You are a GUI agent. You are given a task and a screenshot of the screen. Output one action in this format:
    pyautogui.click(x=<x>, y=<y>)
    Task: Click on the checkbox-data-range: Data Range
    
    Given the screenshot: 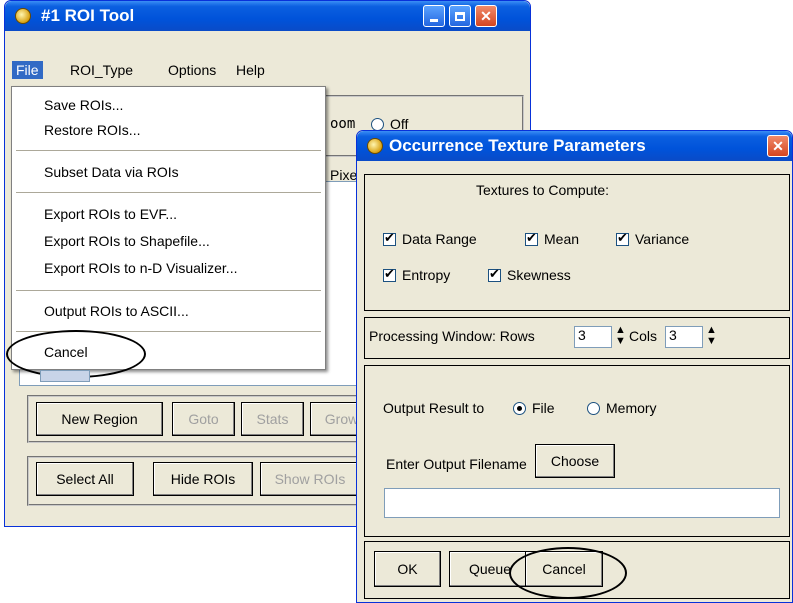 What is the action you would take?
    pyautogui.click(x=430, y=238)
    